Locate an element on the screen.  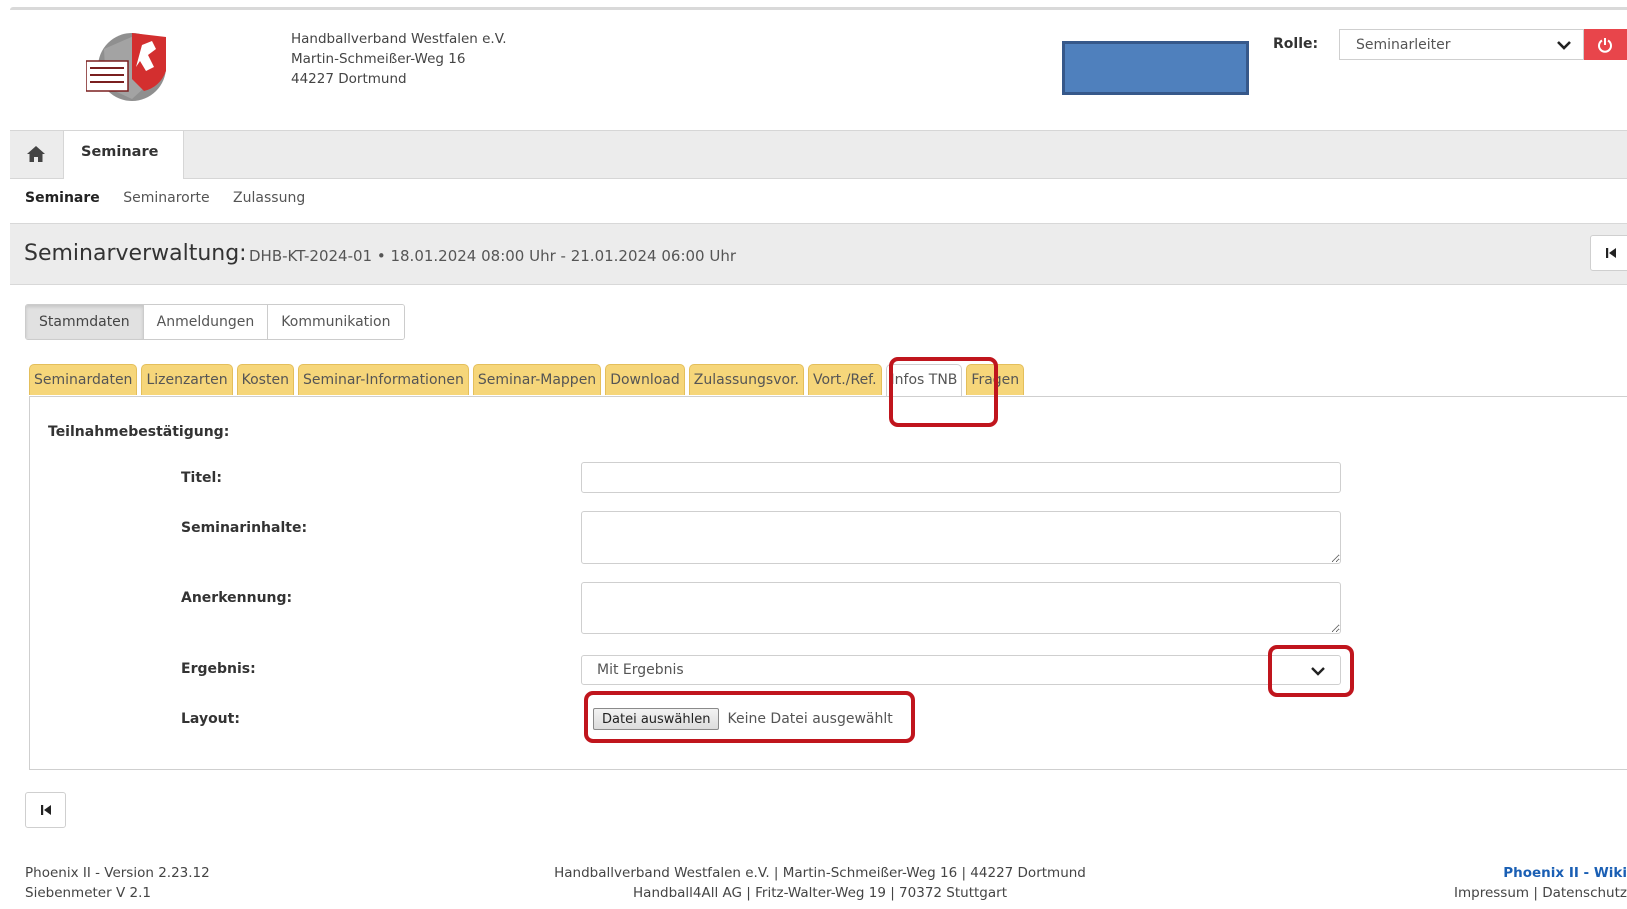
ergebnis-select: Mit Ergebnis is located at coordinates (961, 670).